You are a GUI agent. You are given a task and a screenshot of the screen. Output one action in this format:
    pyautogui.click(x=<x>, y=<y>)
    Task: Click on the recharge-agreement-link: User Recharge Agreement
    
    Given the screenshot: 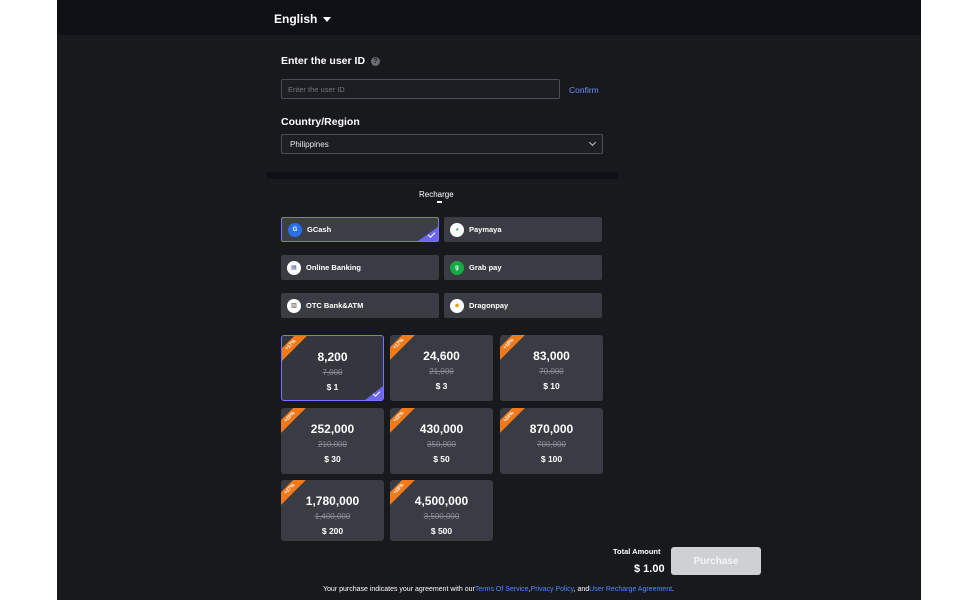 What is the action you would take?
    pyautogui.click(x=630, y=589)
    